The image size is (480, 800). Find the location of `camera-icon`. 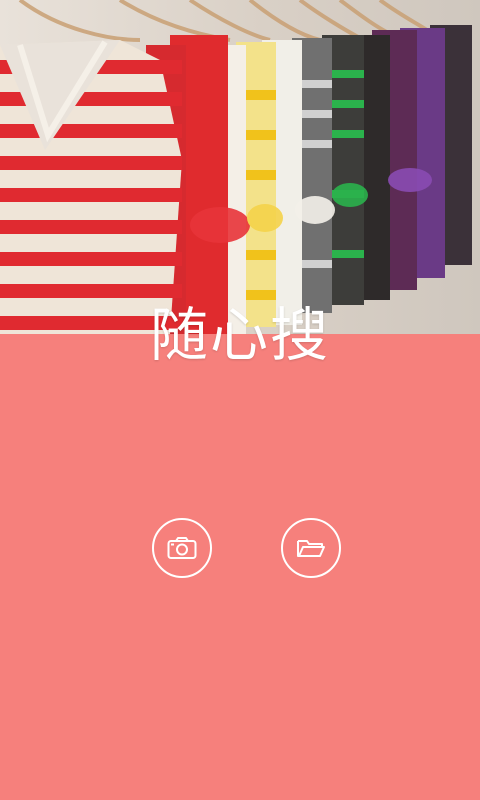

camera-icon is located at coordinates (182, 548).